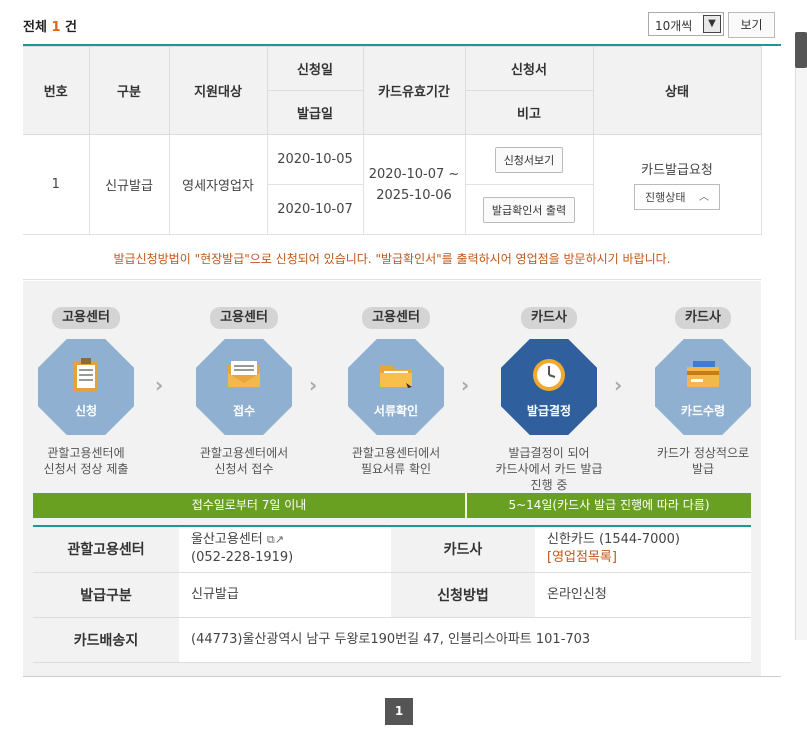 The height and width of the screenshot is (732, 807). I want to click on card-icon, so click(703, 374).